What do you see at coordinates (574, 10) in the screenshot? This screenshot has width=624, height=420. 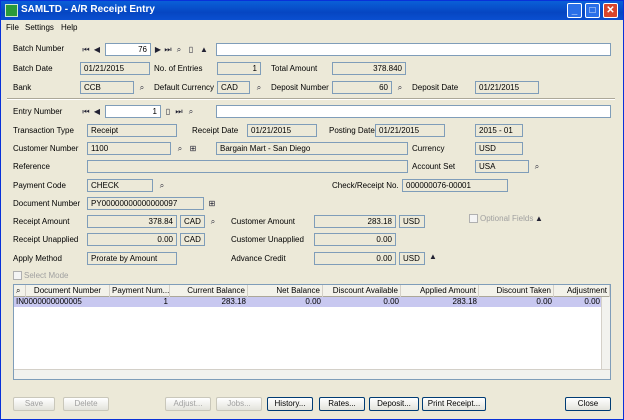 I see `minimize-button: _` at bounding box center [574, 10].